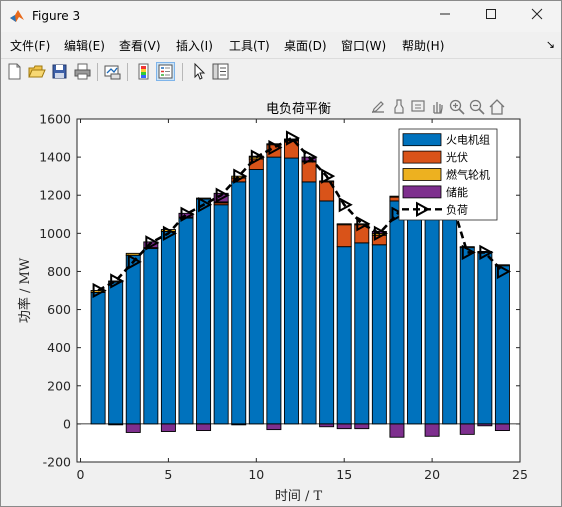 Image resolution: width=562 pixels, height=507 pixels. I want to click on colorbar-icon, so click(143, 71).